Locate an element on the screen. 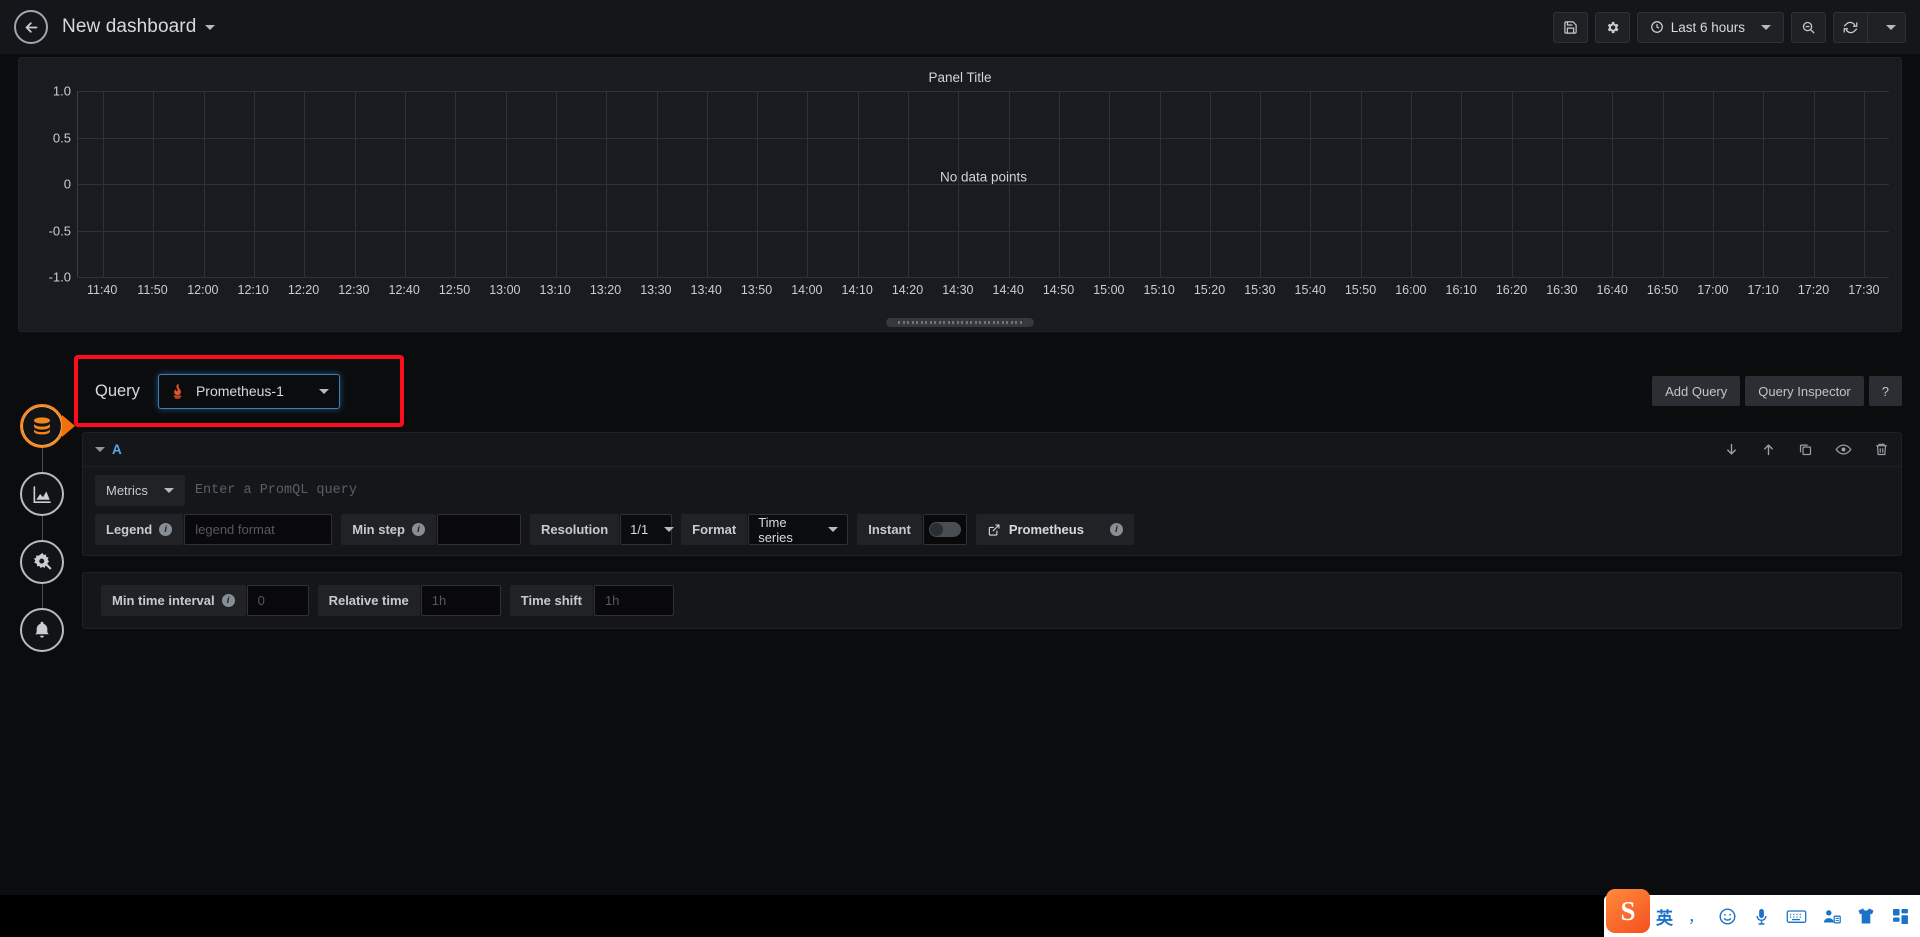 The width and height of the screenshot is (1920, 937). ime-mode-toggle: 英 is located at coordinates (1664, 916).